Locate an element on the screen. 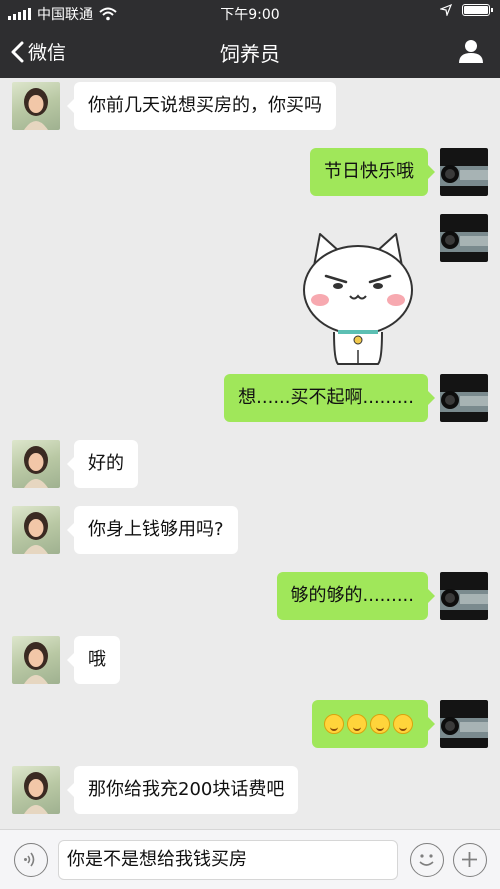  emoji-button is located at coordinates (427, 860).